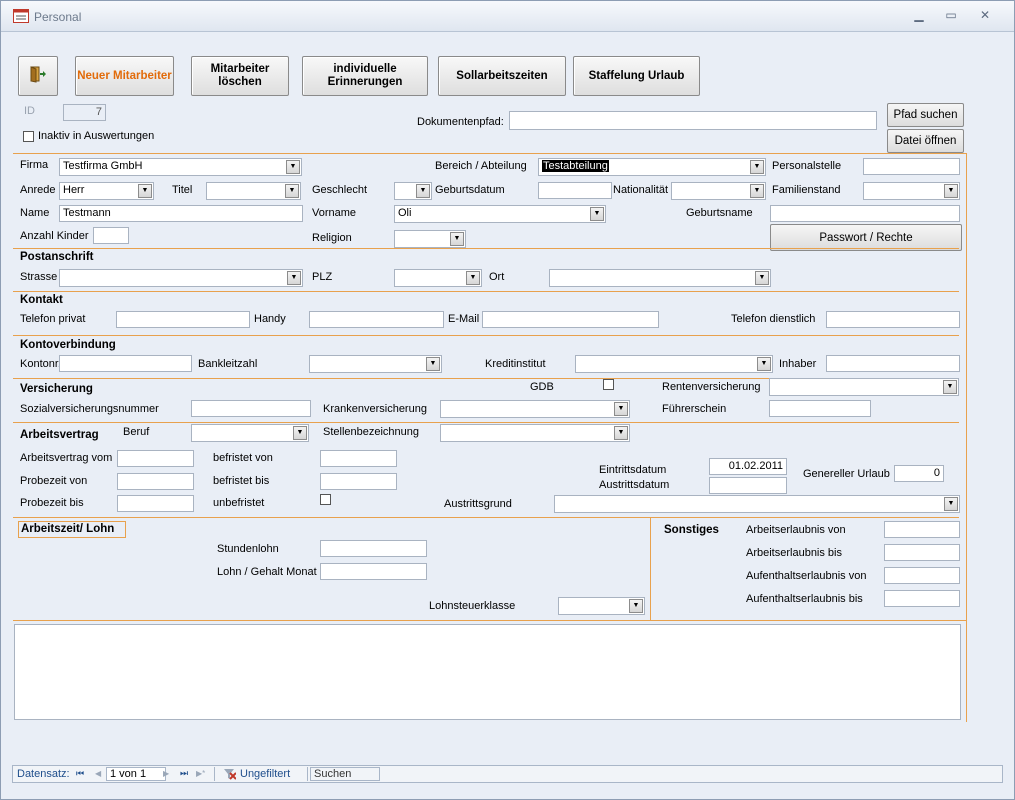 The width and height of the screenshot is (1015, 800). Describe the element at coordinates (111, 235) in the screenshot. I see `kinder-field` at that location.